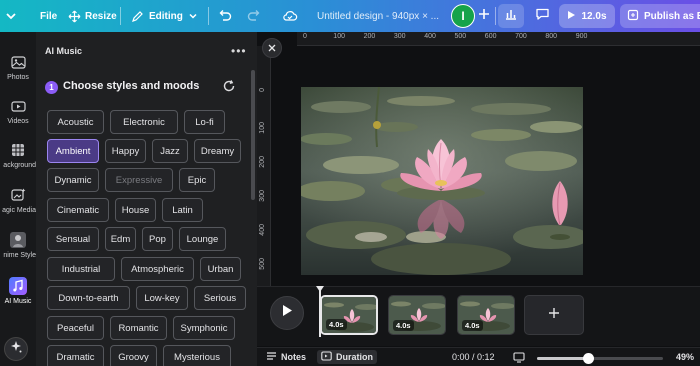 This screenshot has width=700, height=366. I want to click on style-chip-cinematic: Cinematic, so click(78, 210).